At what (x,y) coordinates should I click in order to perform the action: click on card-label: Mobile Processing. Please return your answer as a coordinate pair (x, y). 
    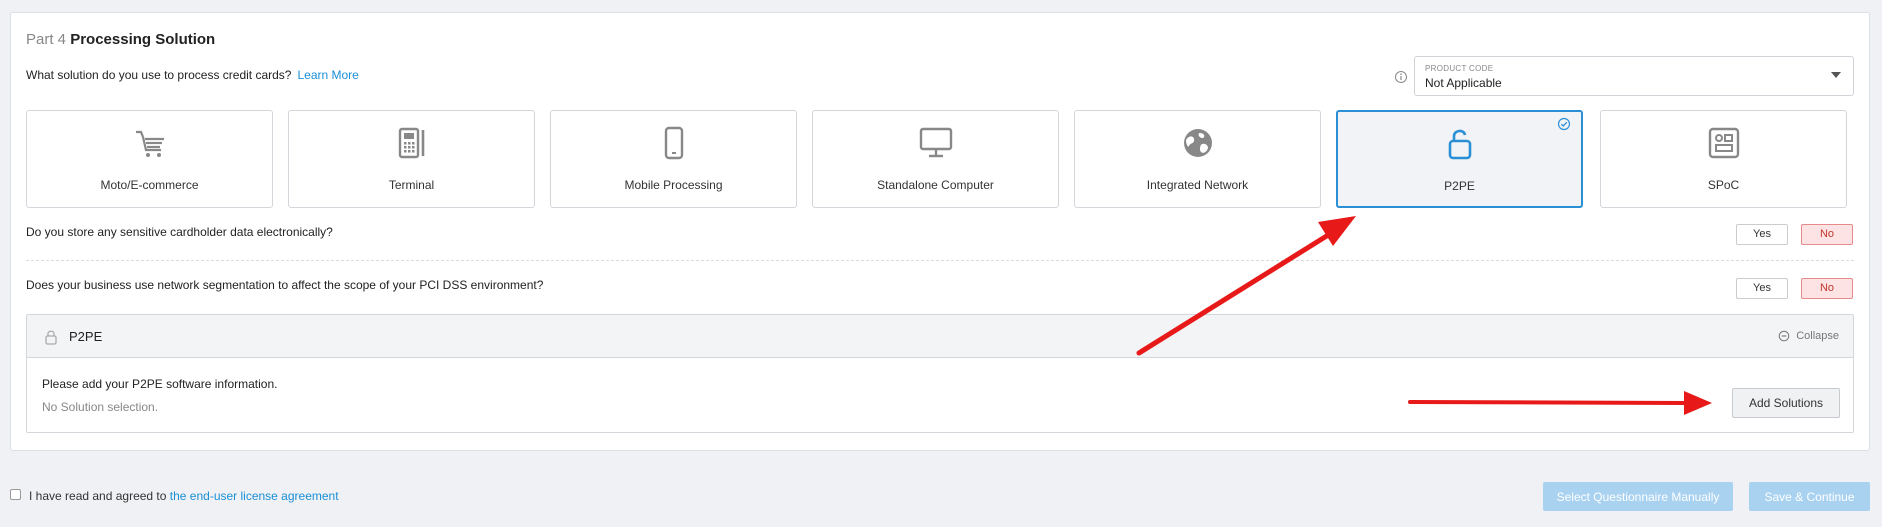
    Looking at the image, I should click on (673, 185).